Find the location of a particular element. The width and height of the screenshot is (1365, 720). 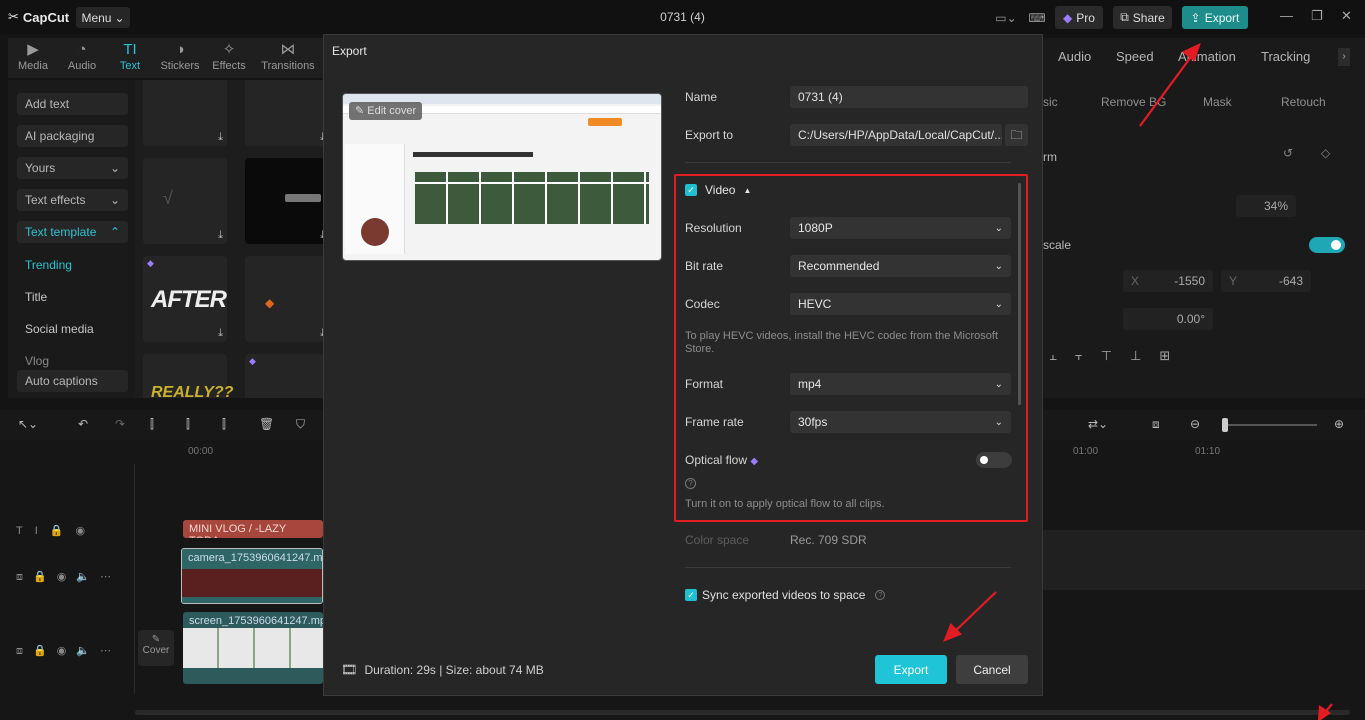

nav-social-media: Social media is located at coordinates (59, 329).